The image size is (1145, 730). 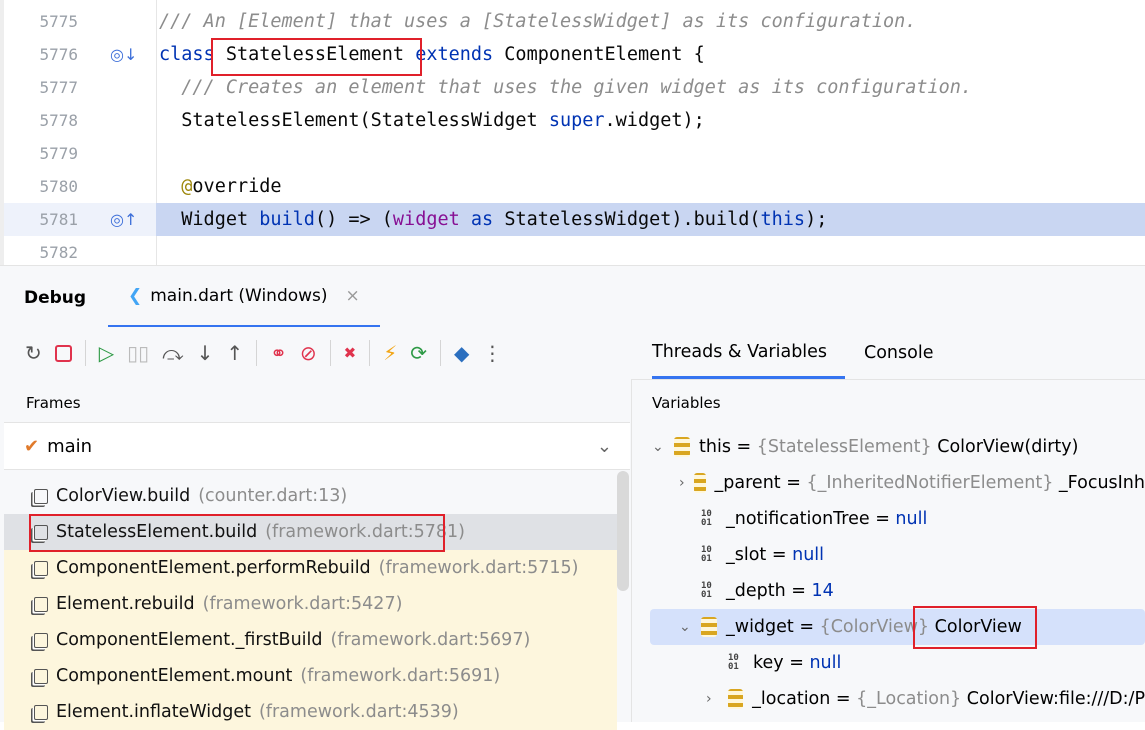 What do you see at coordinates (390, 353) in the screenshot?
I see `hot-reload-icon: ⚡` at bounding box center [390, 353].